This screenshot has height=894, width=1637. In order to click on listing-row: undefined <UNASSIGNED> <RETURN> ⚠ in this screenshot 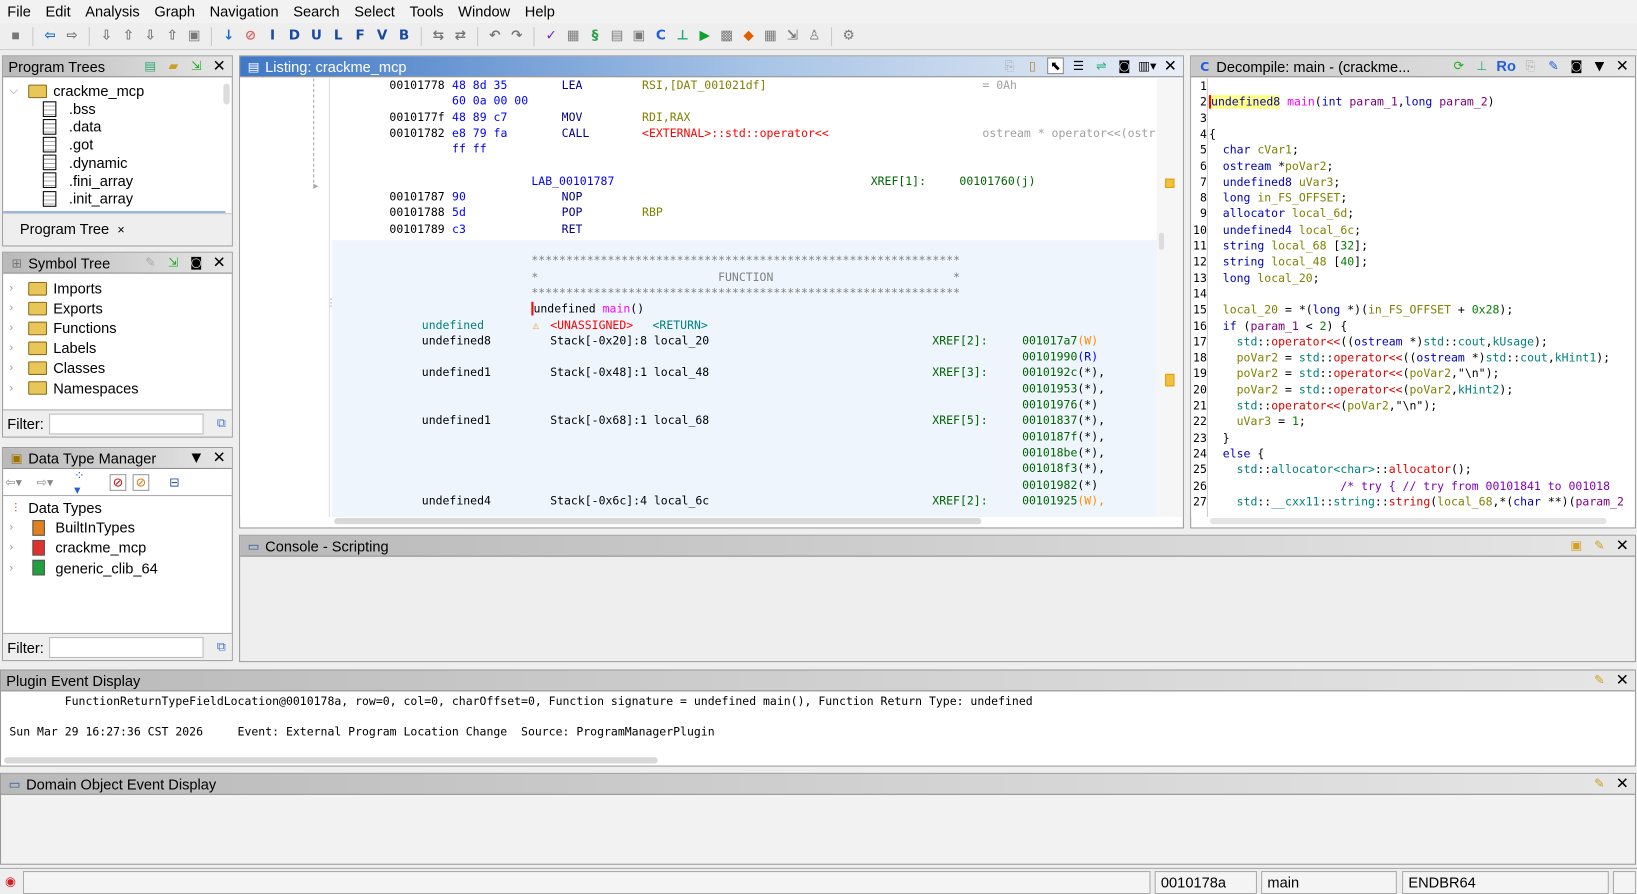, I will do `click(744, 326)`.